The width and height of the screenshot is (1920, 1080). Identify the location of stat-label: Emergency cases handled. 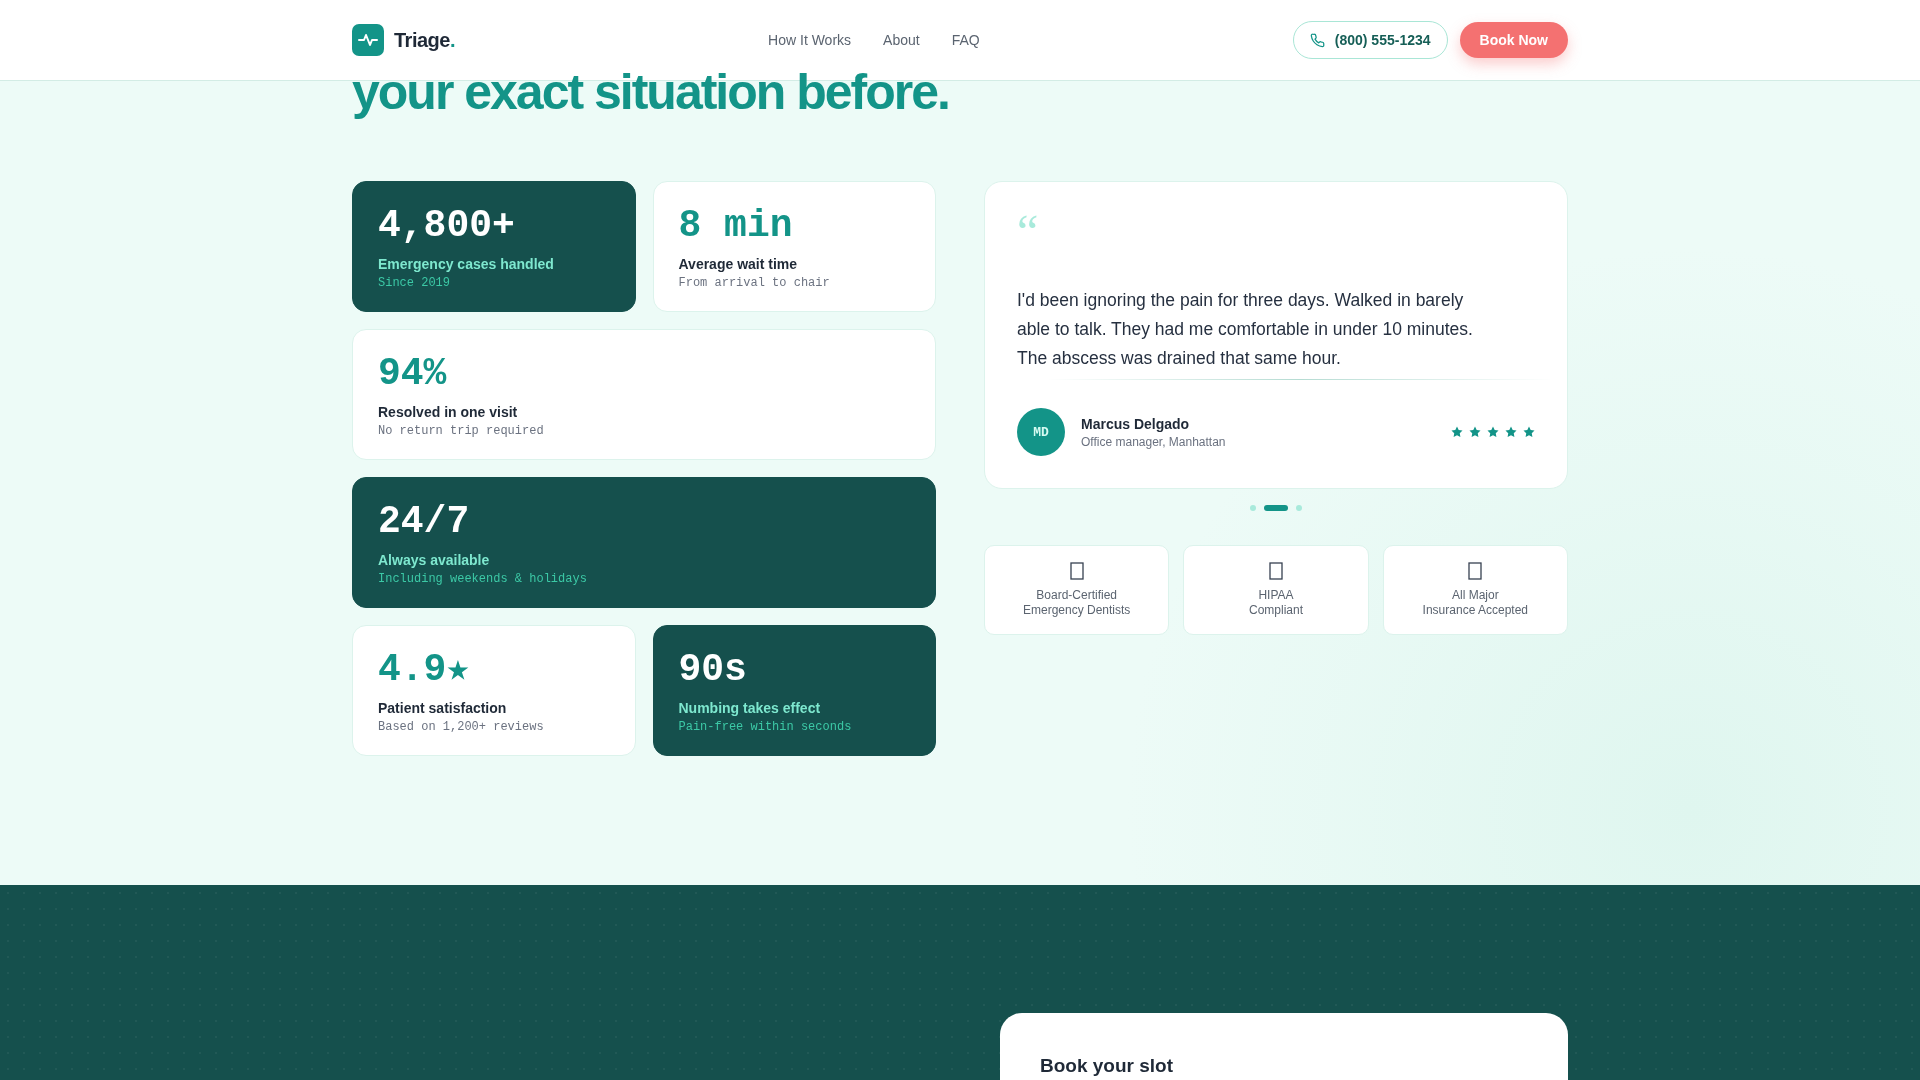
(466, 264).